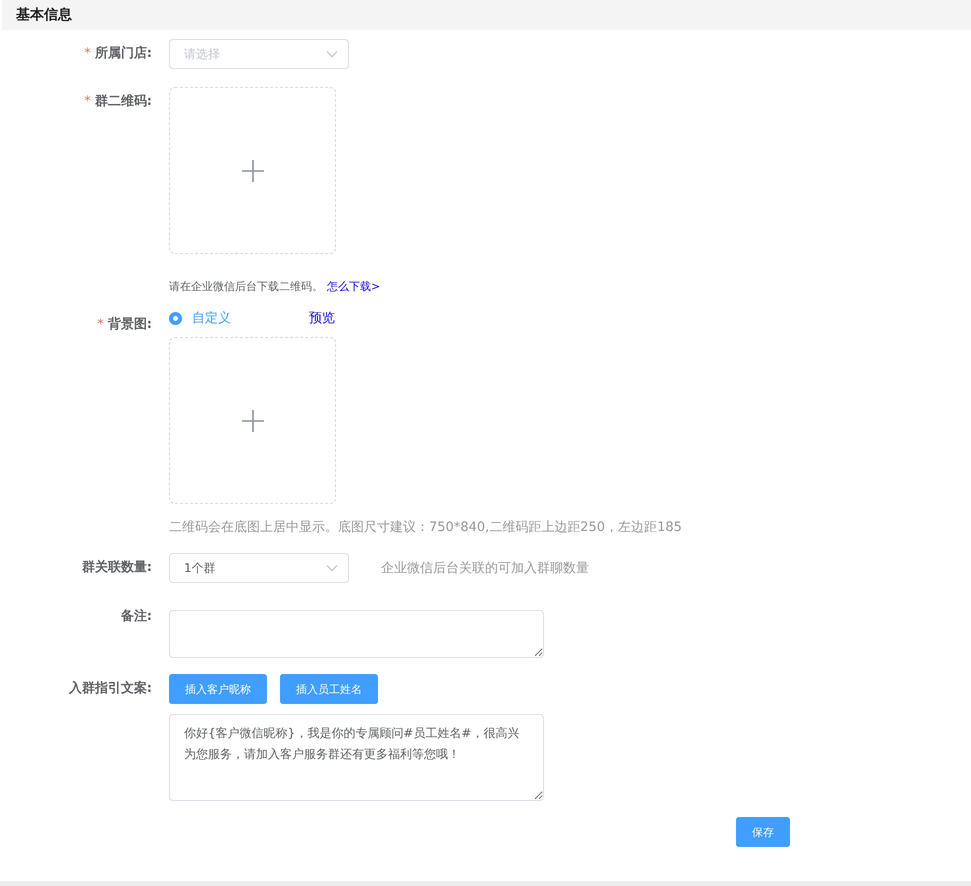  What do you see at coordinates (485, 568) in the screenshot?
I see `group-count-hint: 企业微信后台关联的可加入群聊数量` at bounding box center [485, 568].